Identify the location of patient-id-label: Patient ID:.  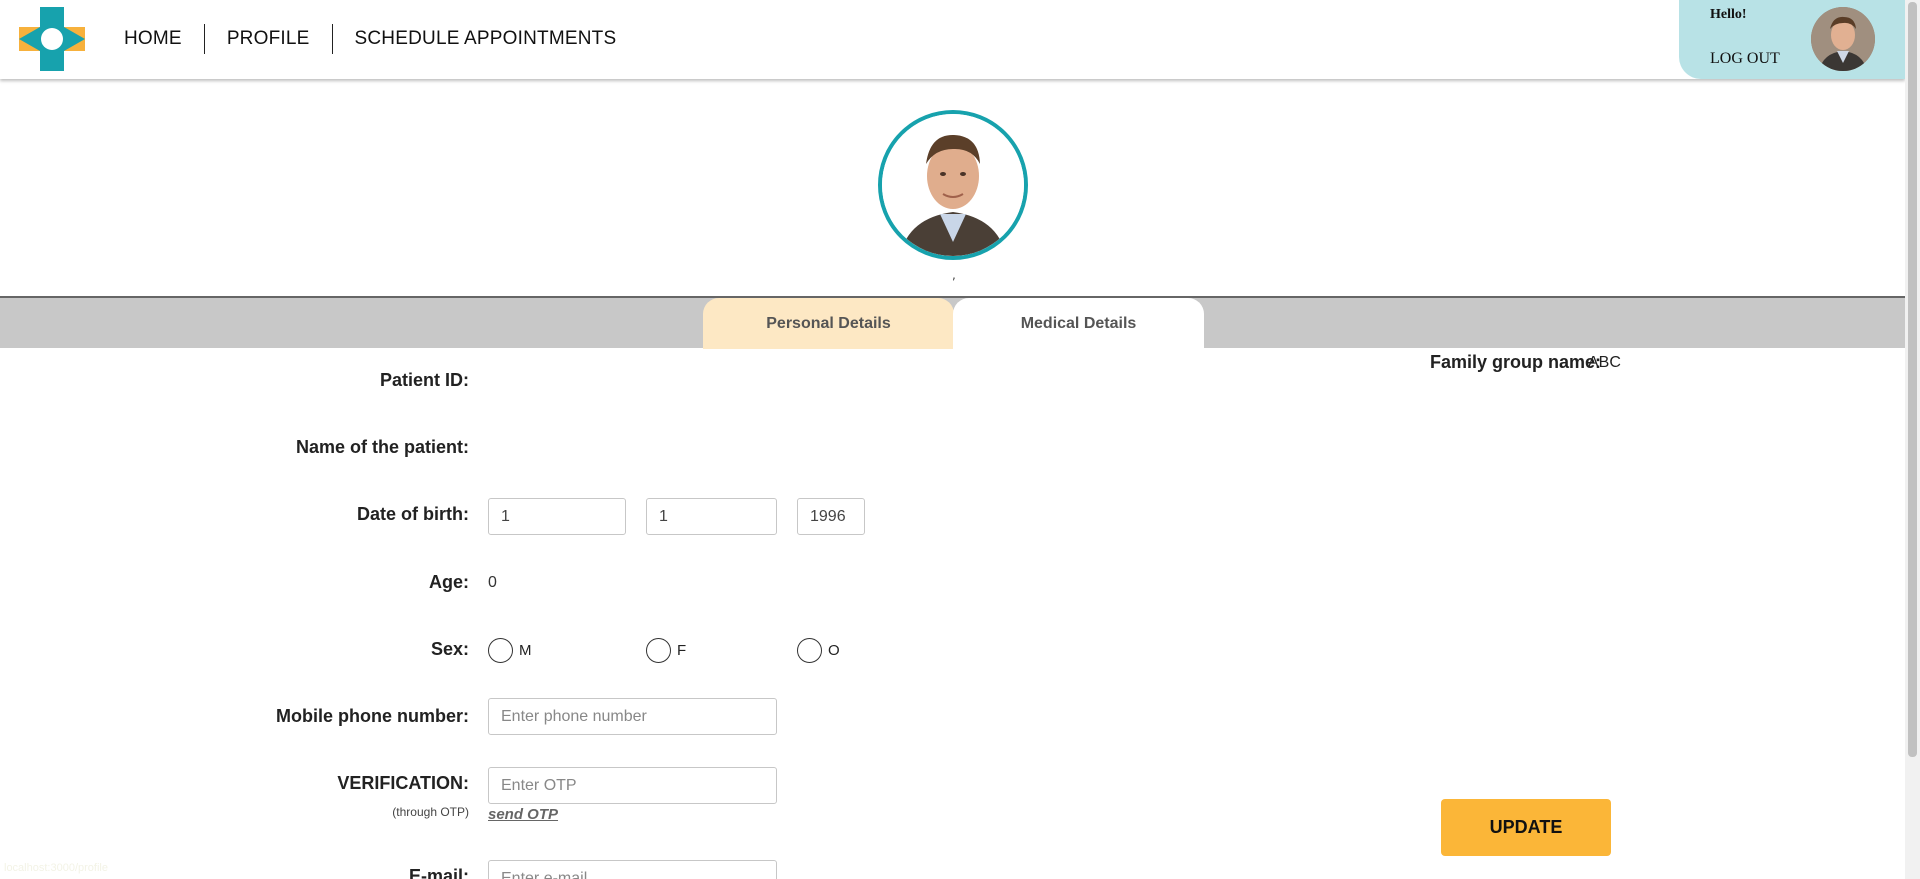
(424, 380).